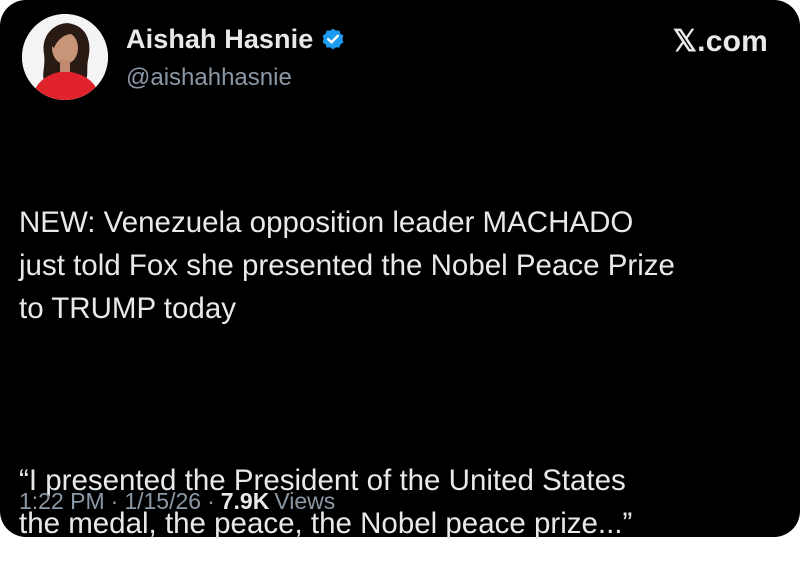  I want to click on avatar, so click(65, 57).